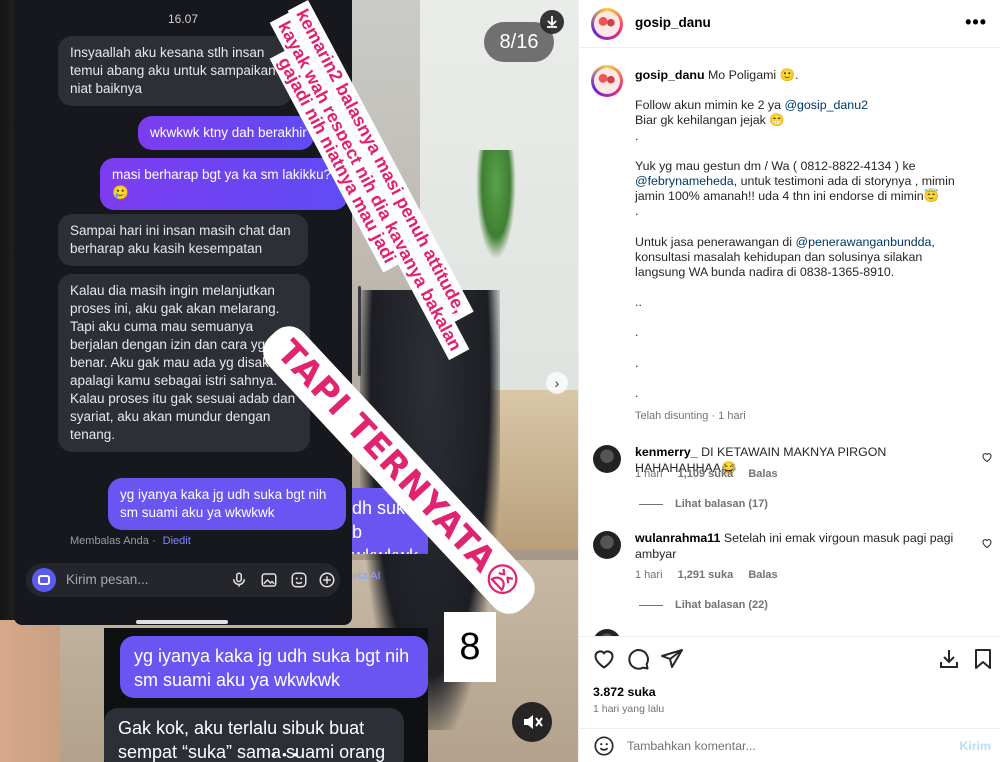 This screenshot has height=762, width=1000. Describe the element at coordinates (532, 722) in the screenshot. I see `muted-audio-icon` at that location.